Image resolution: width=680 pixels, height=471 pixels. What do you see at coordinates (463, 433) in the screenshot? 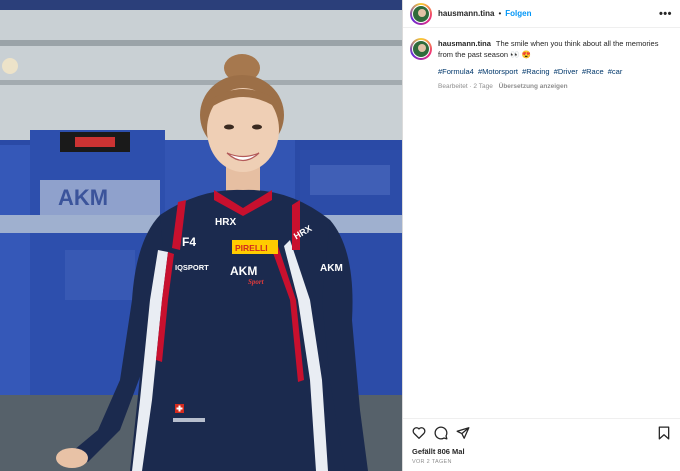
I see `share-icon` at bounding box center [463, 433].